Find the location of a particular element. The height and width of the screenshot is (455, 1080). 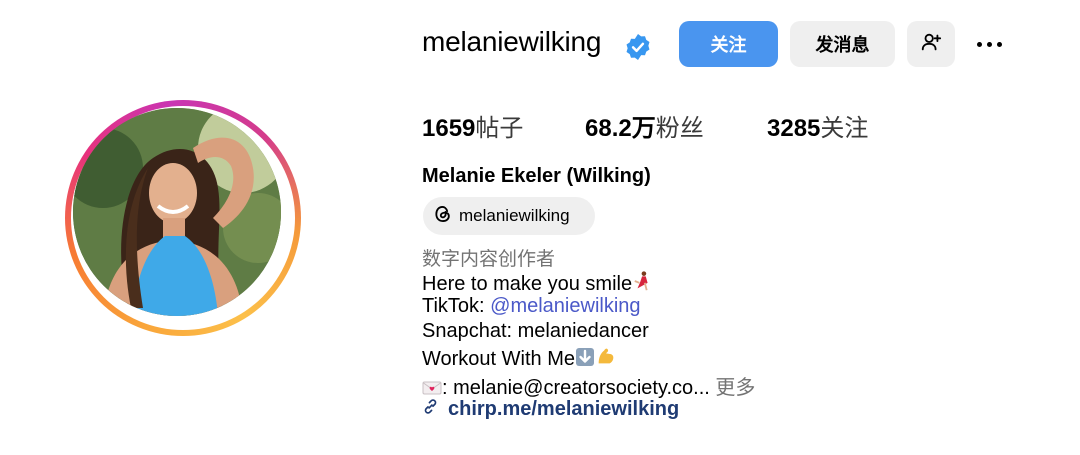

avatar is located at coordinates (177, 212).